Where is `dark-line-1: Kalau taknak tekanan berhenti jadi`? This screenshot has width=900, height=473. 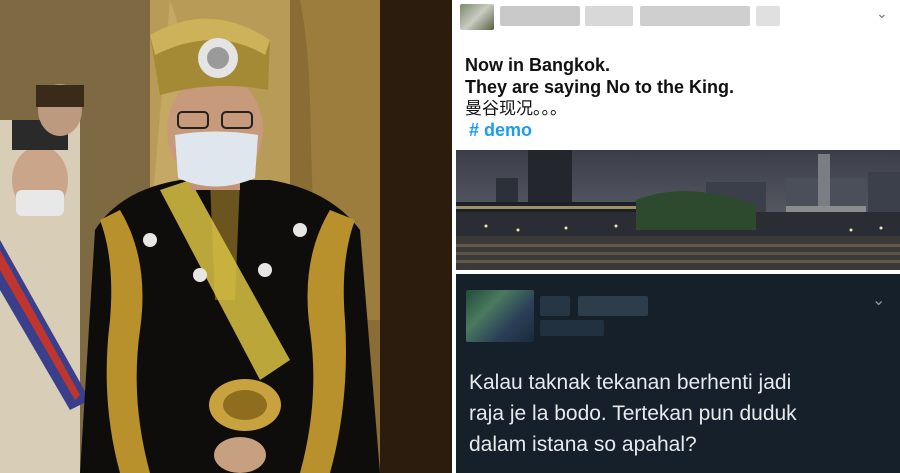 dark-line-1: Kalau taknak tekanan berhenti jadi is located at coordinates (630, 382).